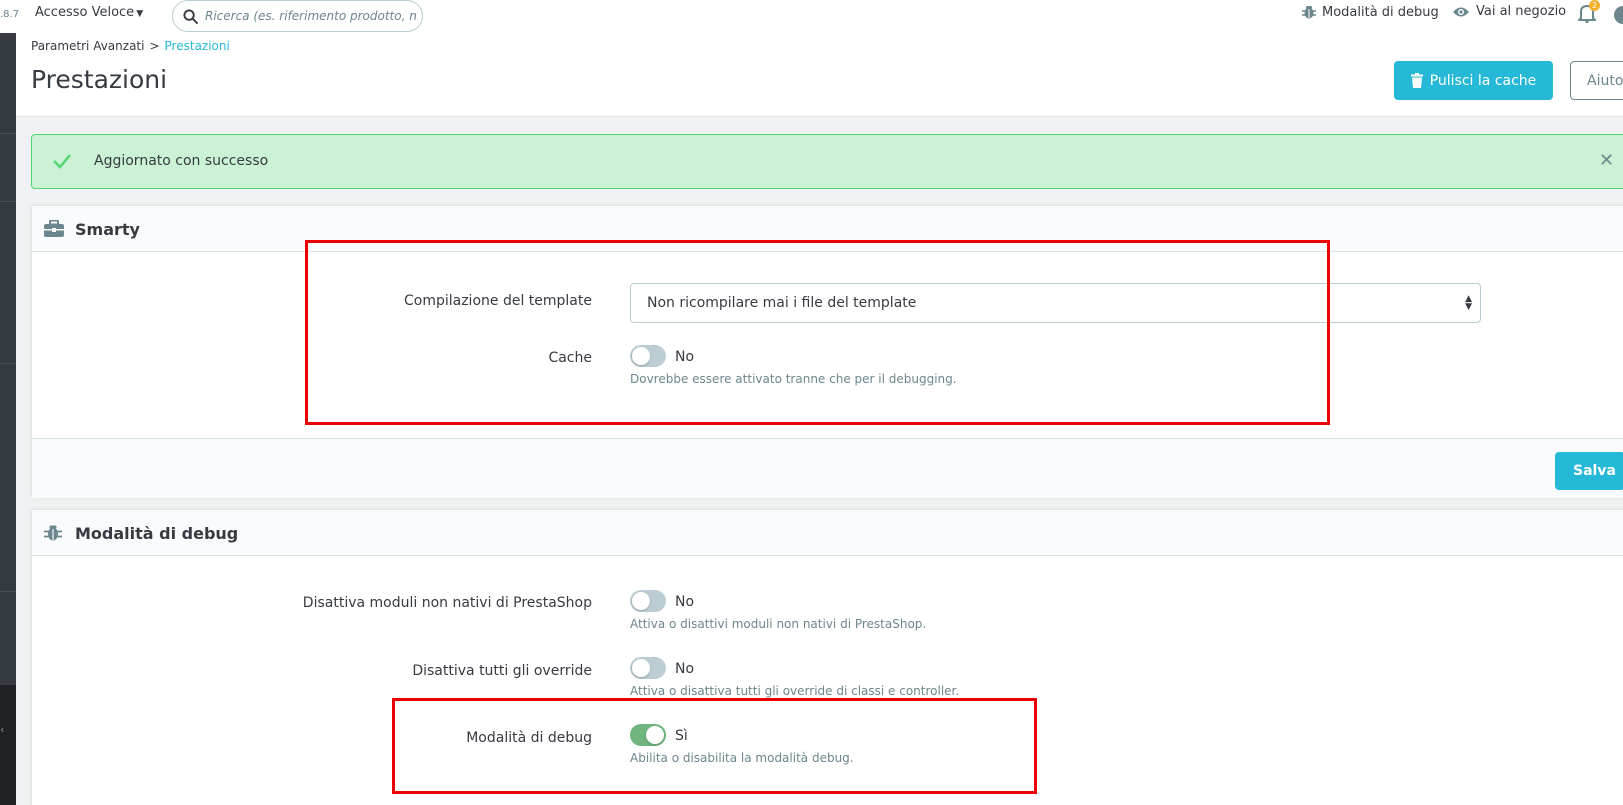  What do you see at coordinates (685, 602) in the screenshot?
I see `disable-modules-value: No` at bounding box center [685, 602].